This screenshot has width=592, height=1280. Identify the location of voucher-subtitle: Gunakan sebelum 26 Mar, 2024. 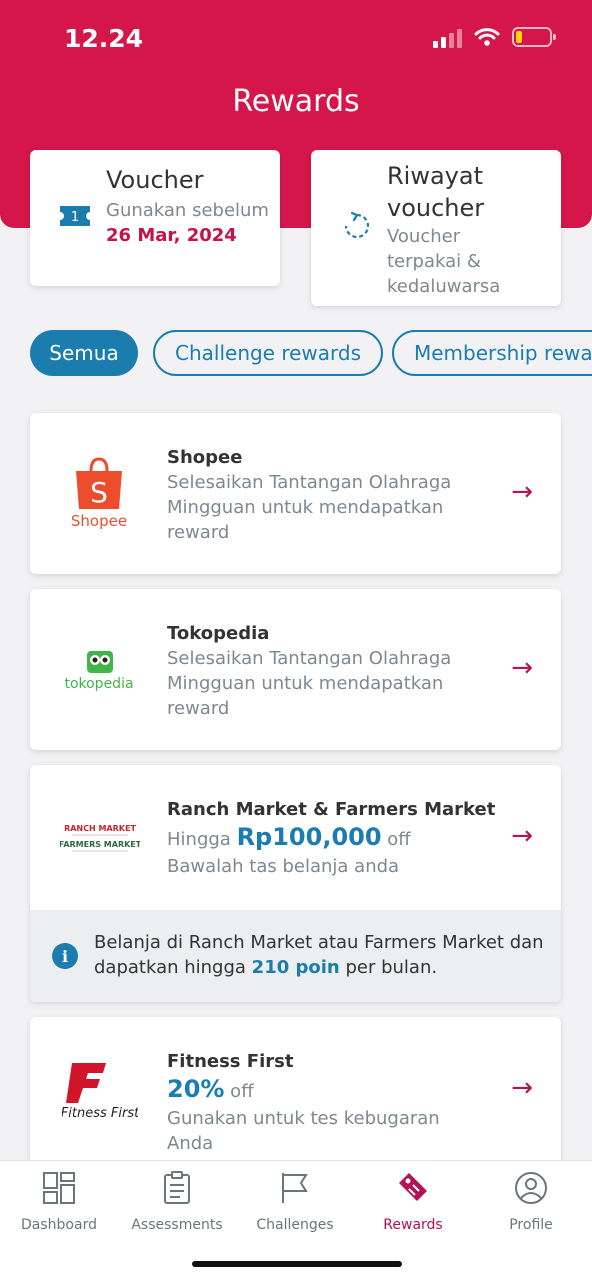
(187, 223).